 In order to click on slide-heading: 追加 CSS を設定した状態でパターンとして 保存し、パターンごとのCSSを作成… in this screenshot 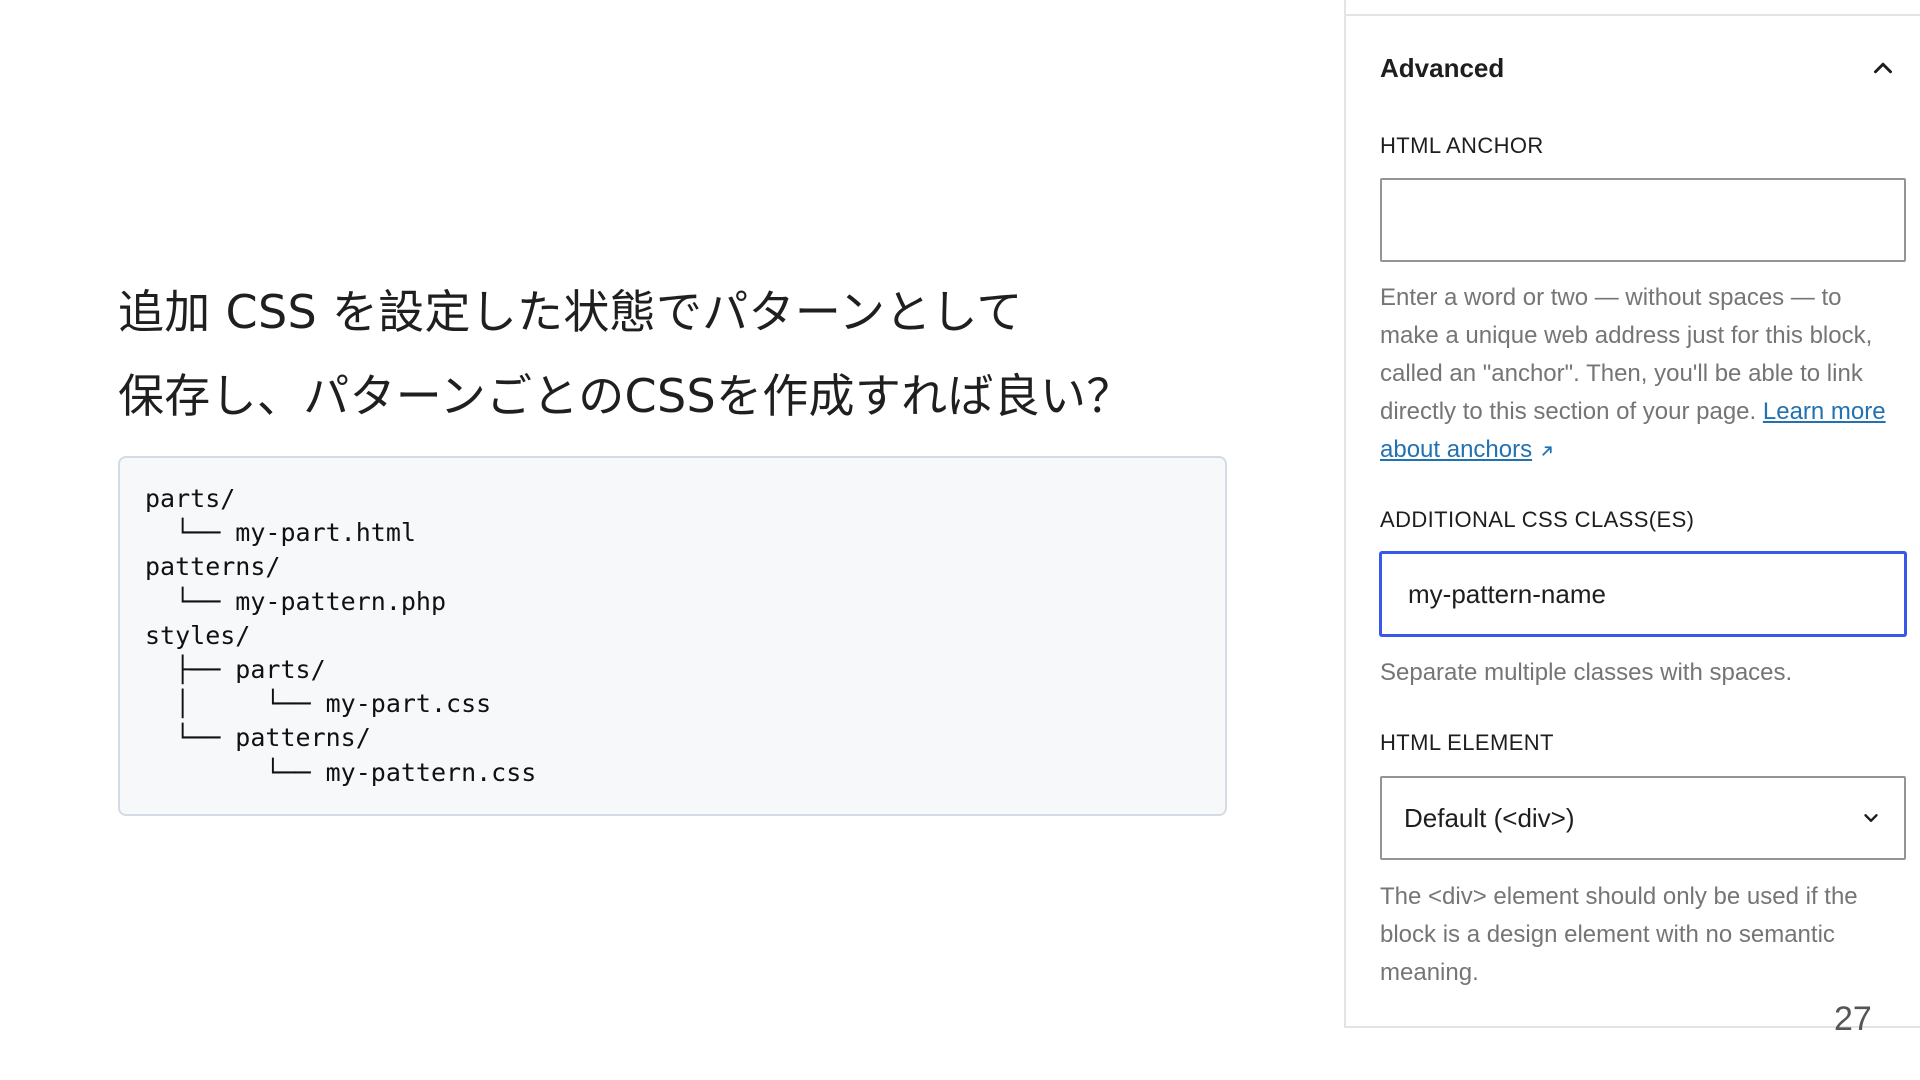, I will do `click(658, 354)`.